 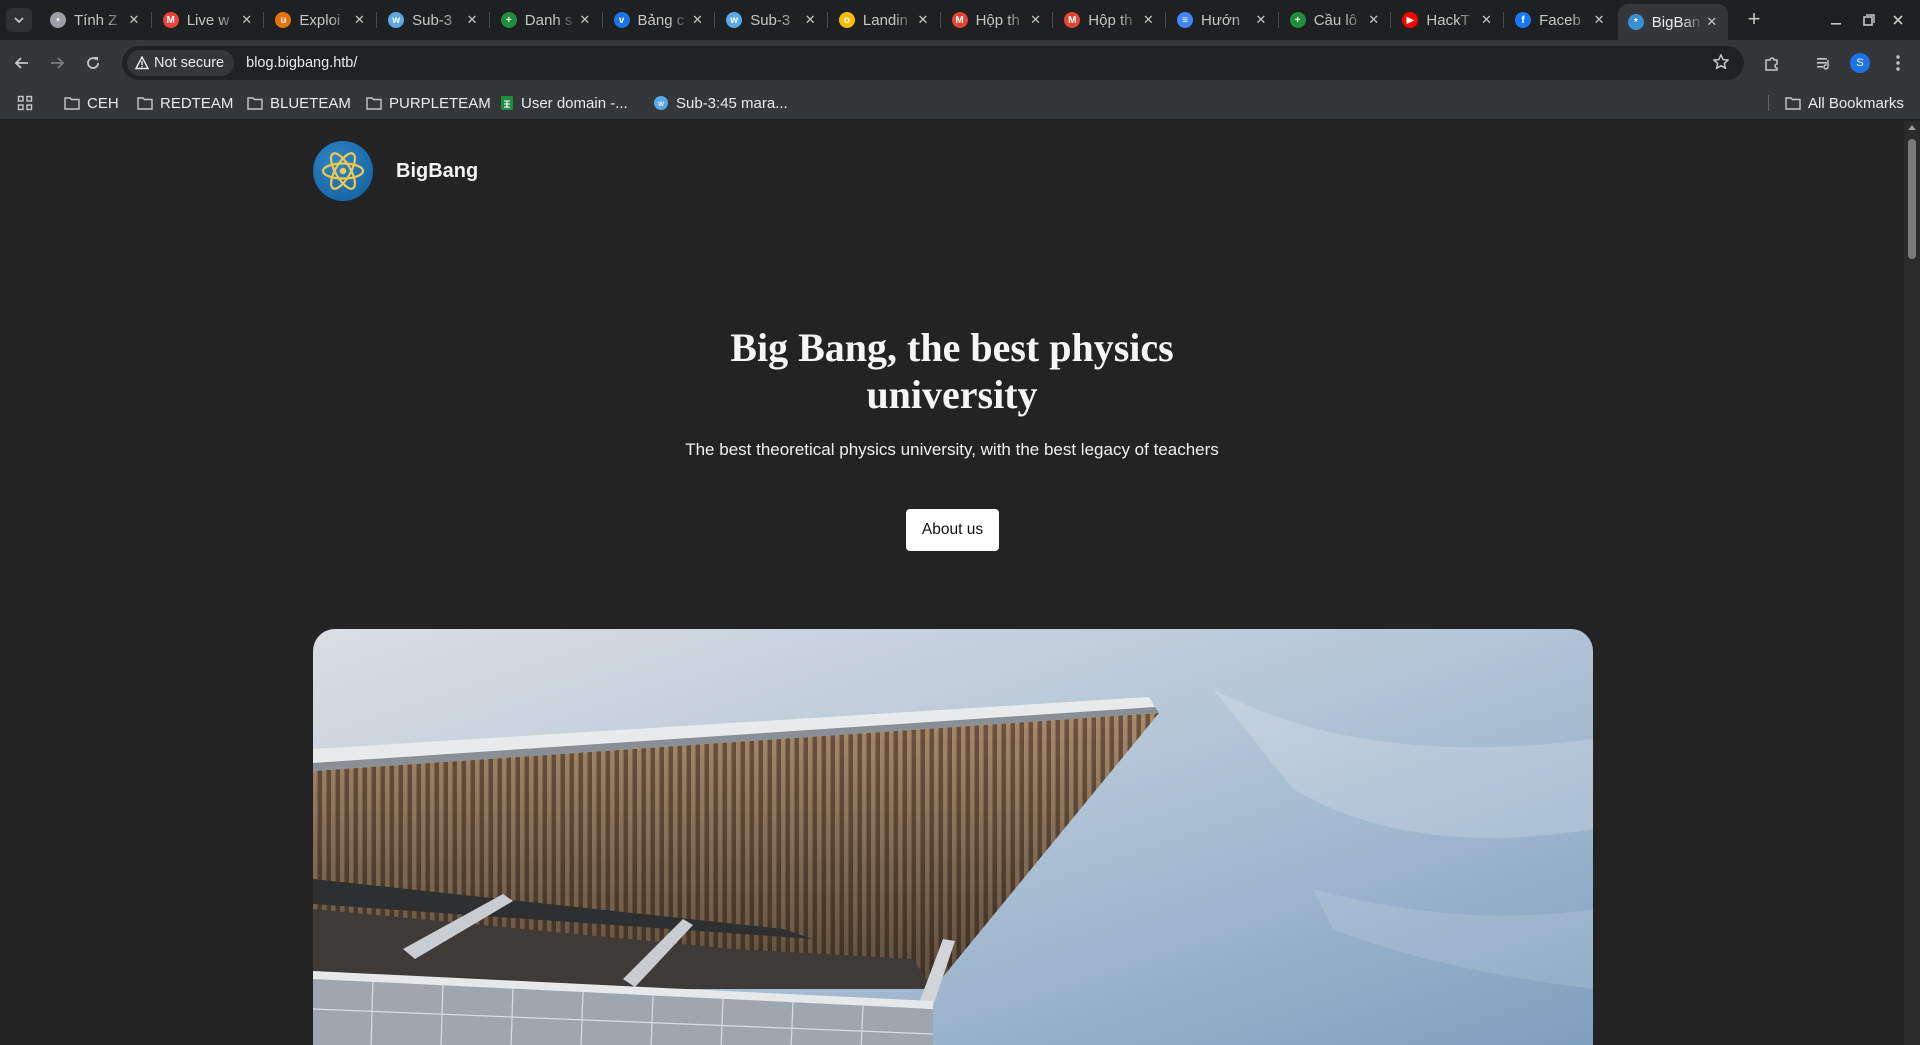 I want to click on site-info-chip: Not secure, so click(x=181, y=63).